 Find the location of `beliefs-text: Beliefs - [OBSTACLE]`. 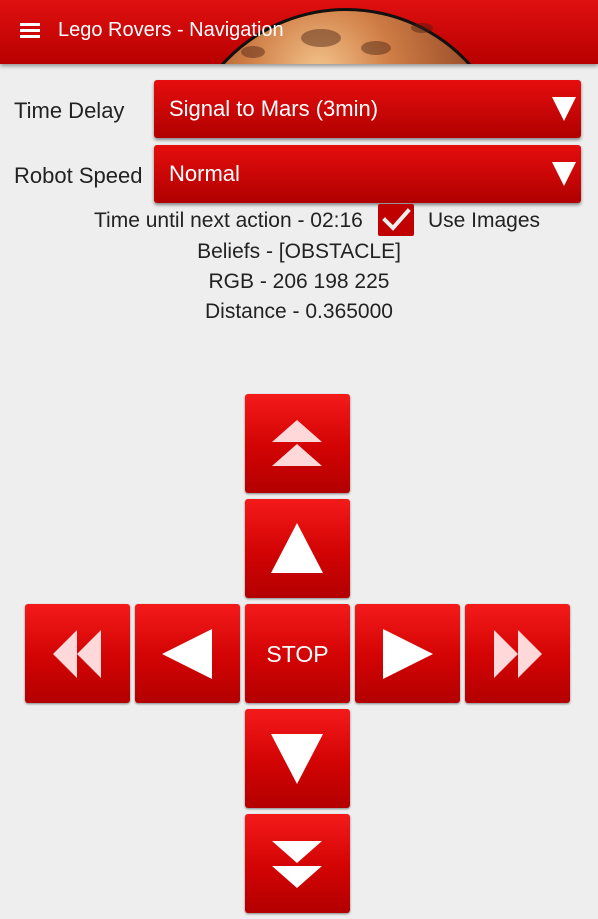

beliefs-text: Beliefs - [OBSTACLE] is located at coordinates (299, 251).